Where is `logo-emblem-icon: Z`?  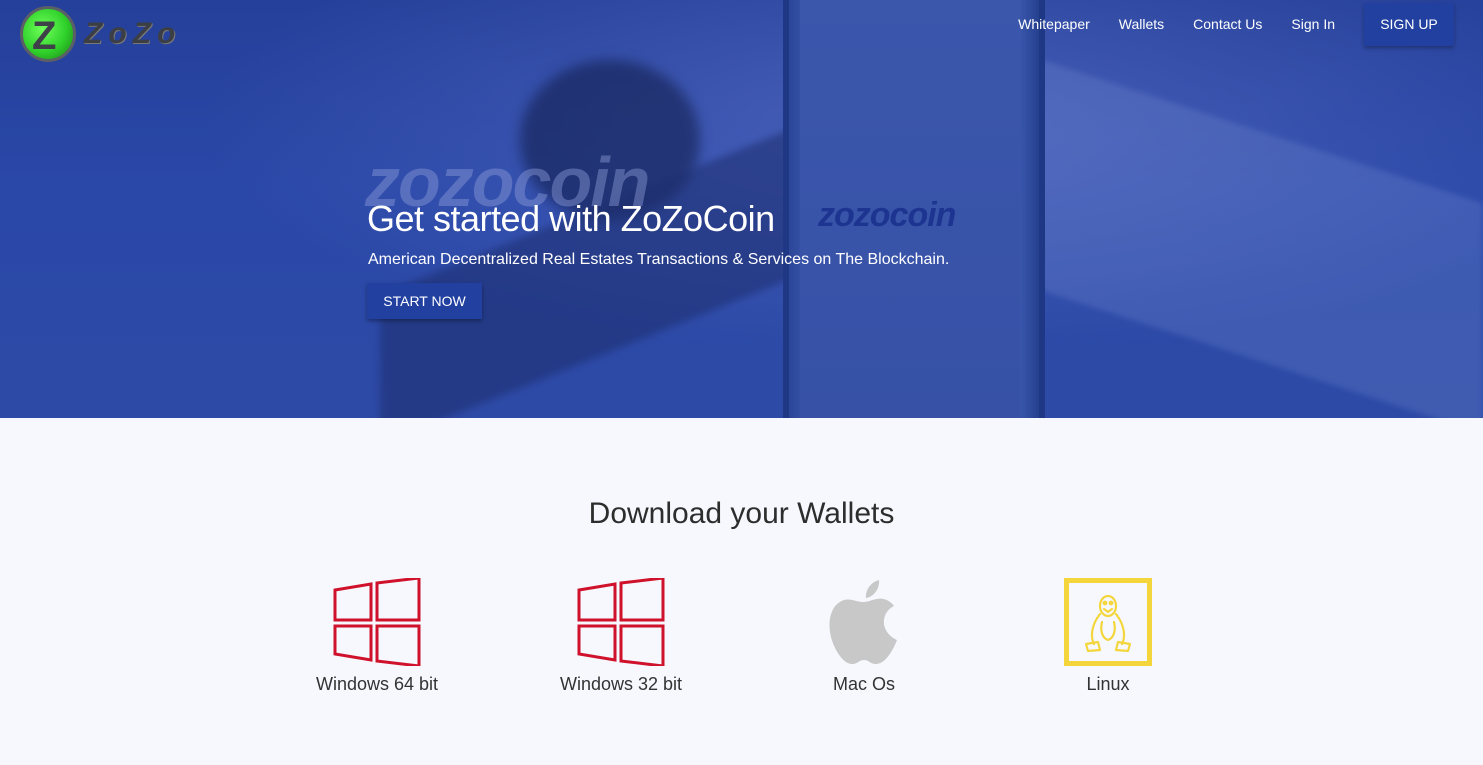
logo-emblem-icon: Z is located at coordinates (48, 34).